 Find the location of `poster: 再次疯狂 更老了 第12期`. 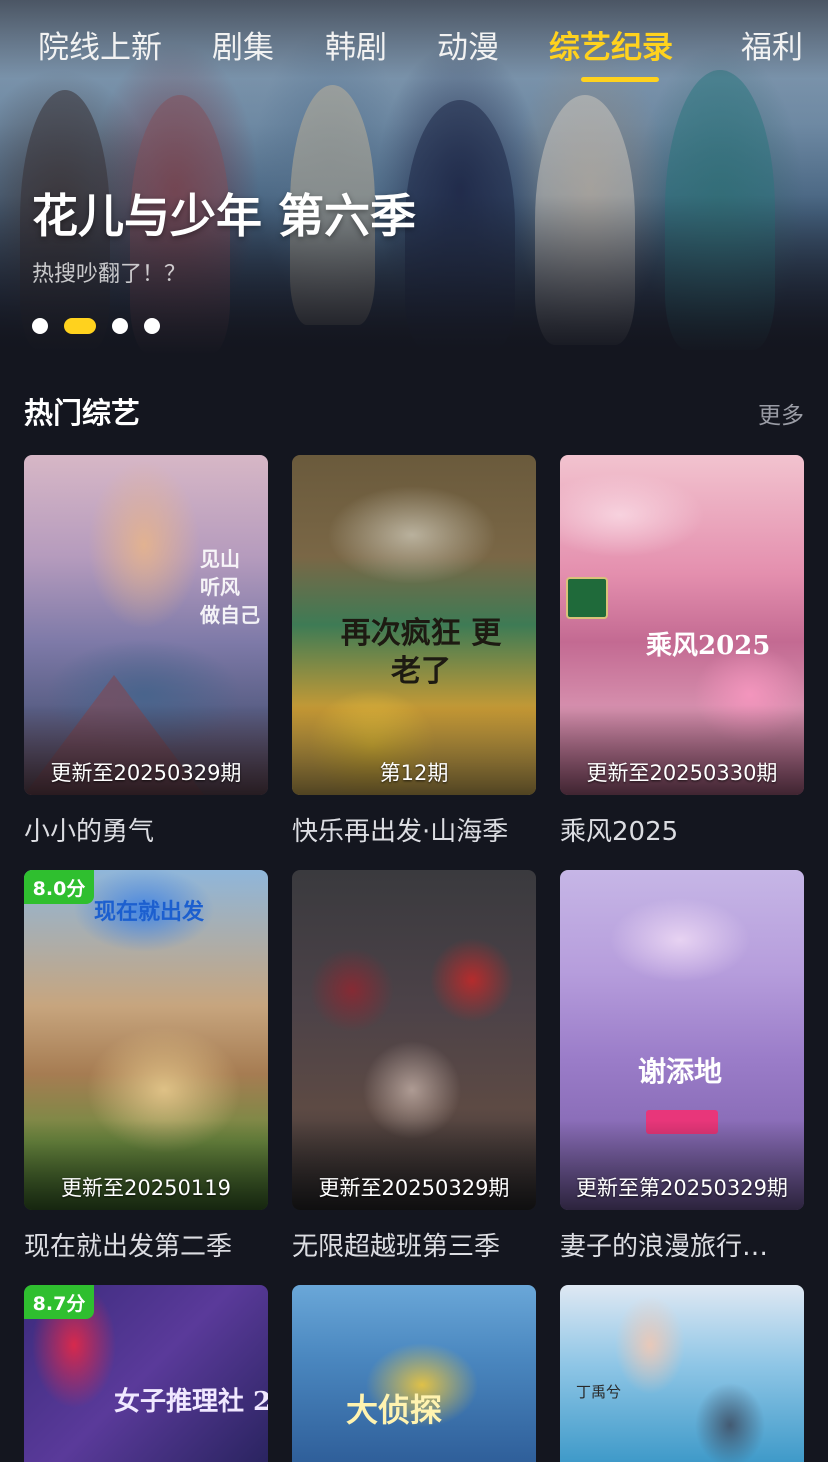

poster: 再次疯狂 更老了 第12期 is located at coordinates (414, 625).